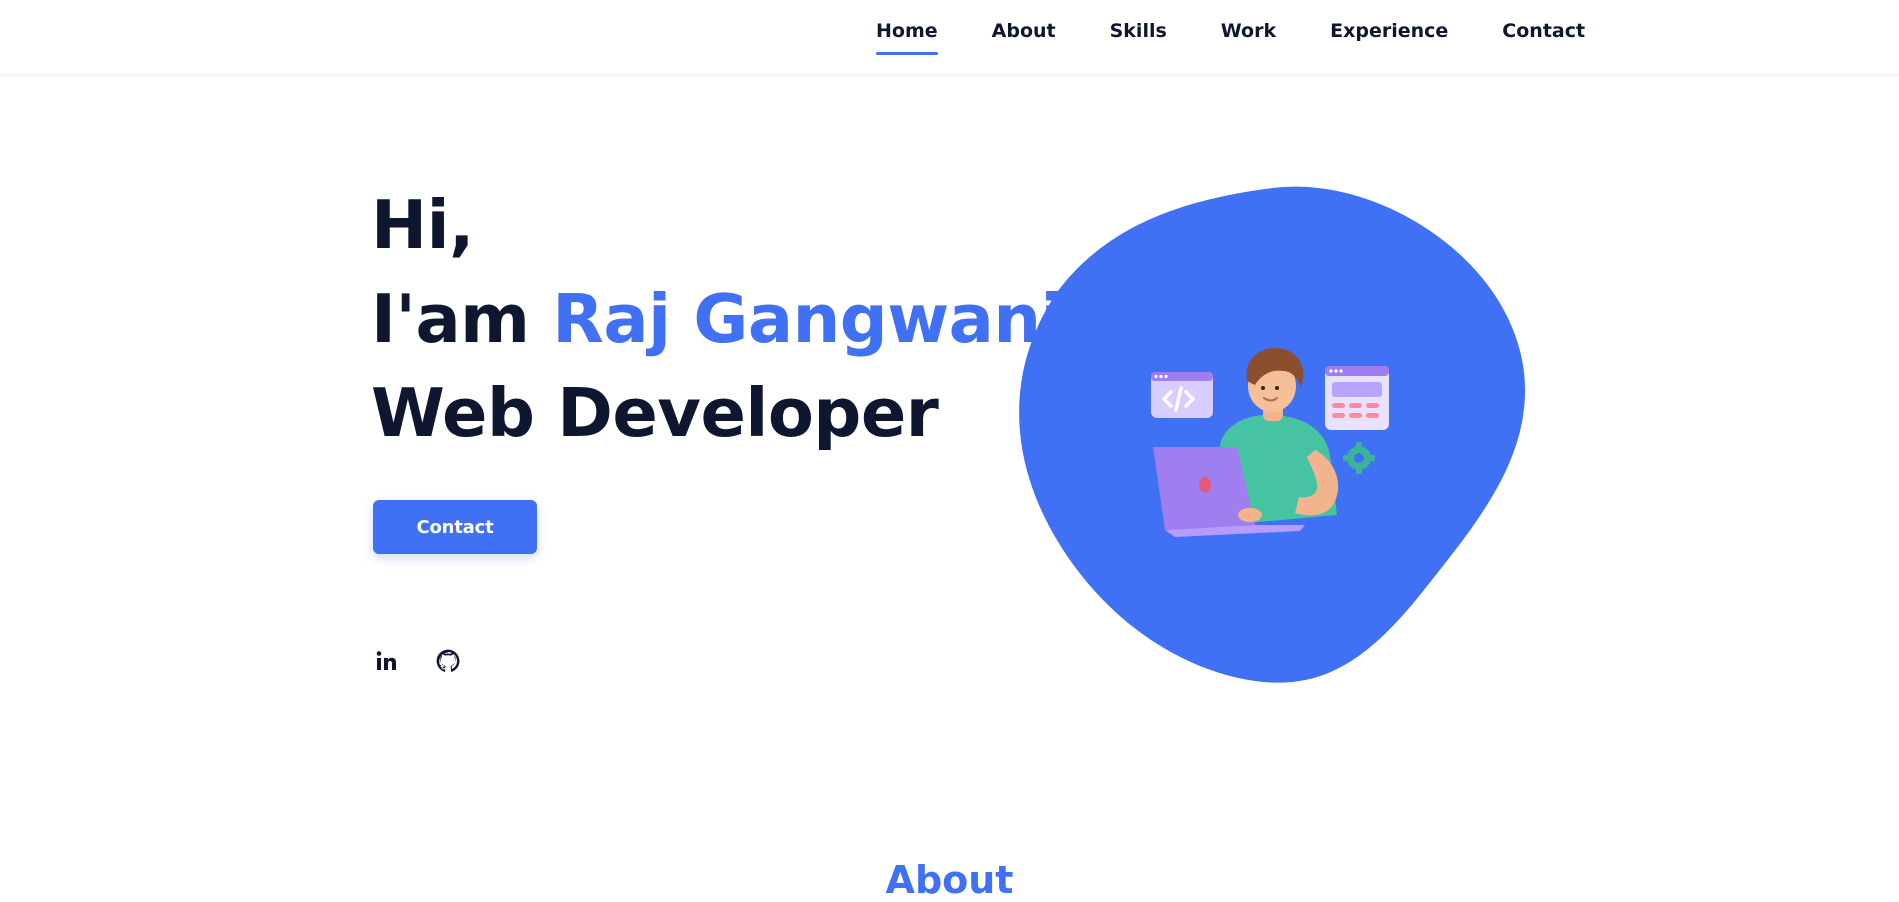  What do you see at coordinates (808, 319) in the screenshot?
I see `hero-name: Raj Gangwani` at bounding box center [808, 319].